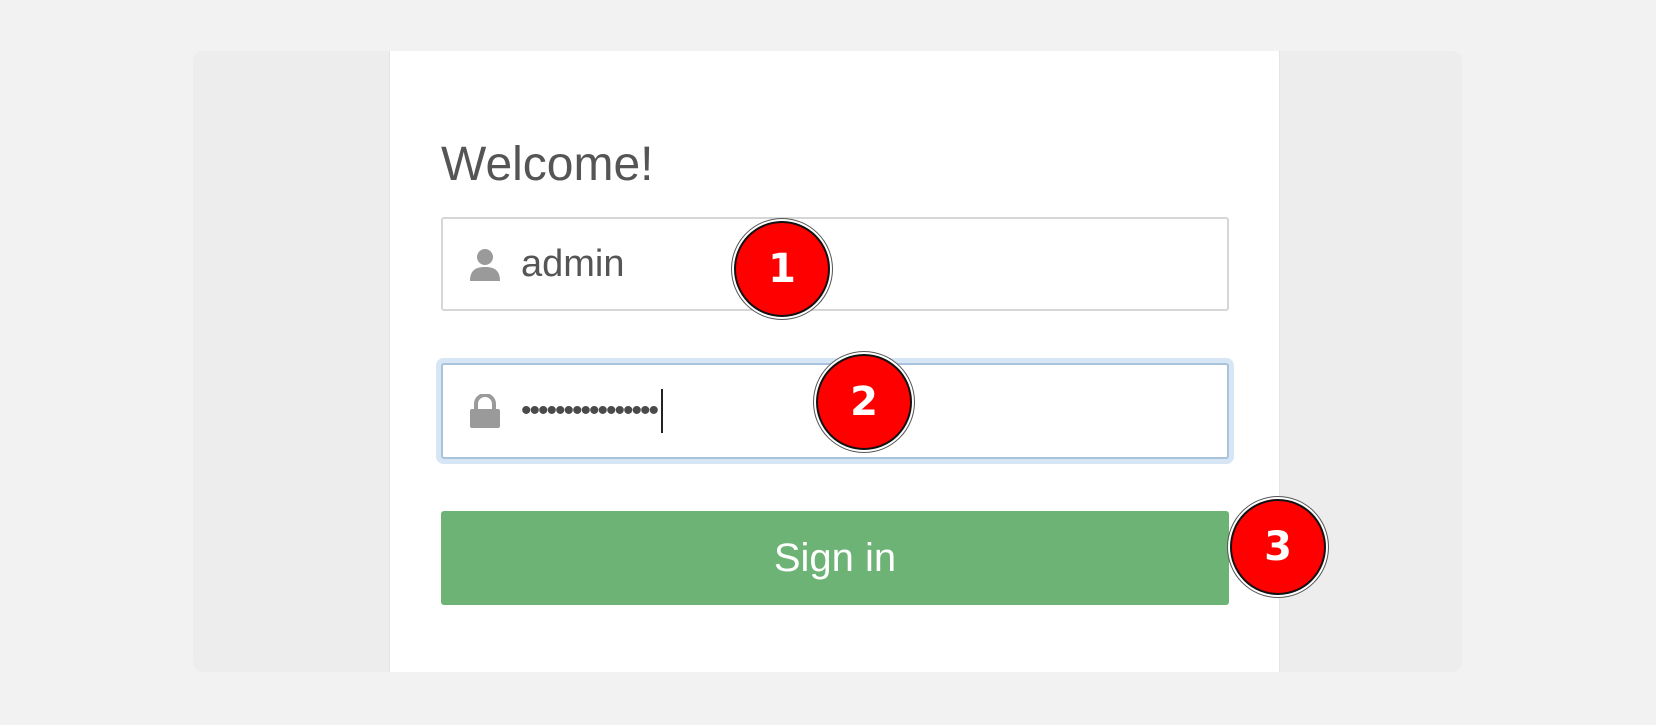  What do you see at coordinates (573, 263) in the screenshot?
I see `username-value: admin` at bounding box center [573, 263].